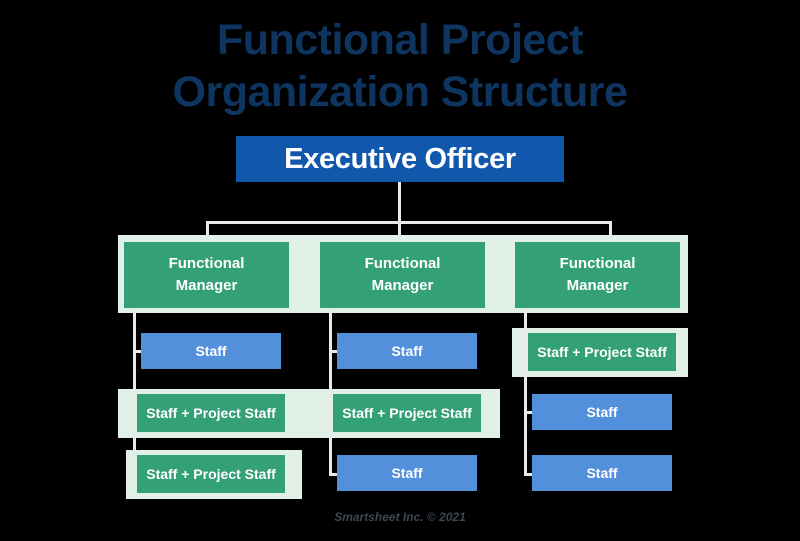 The width and height of the screenshot is (800, 541). I want to click on node-col3-report-2-label: Staff, so click(602, 412).